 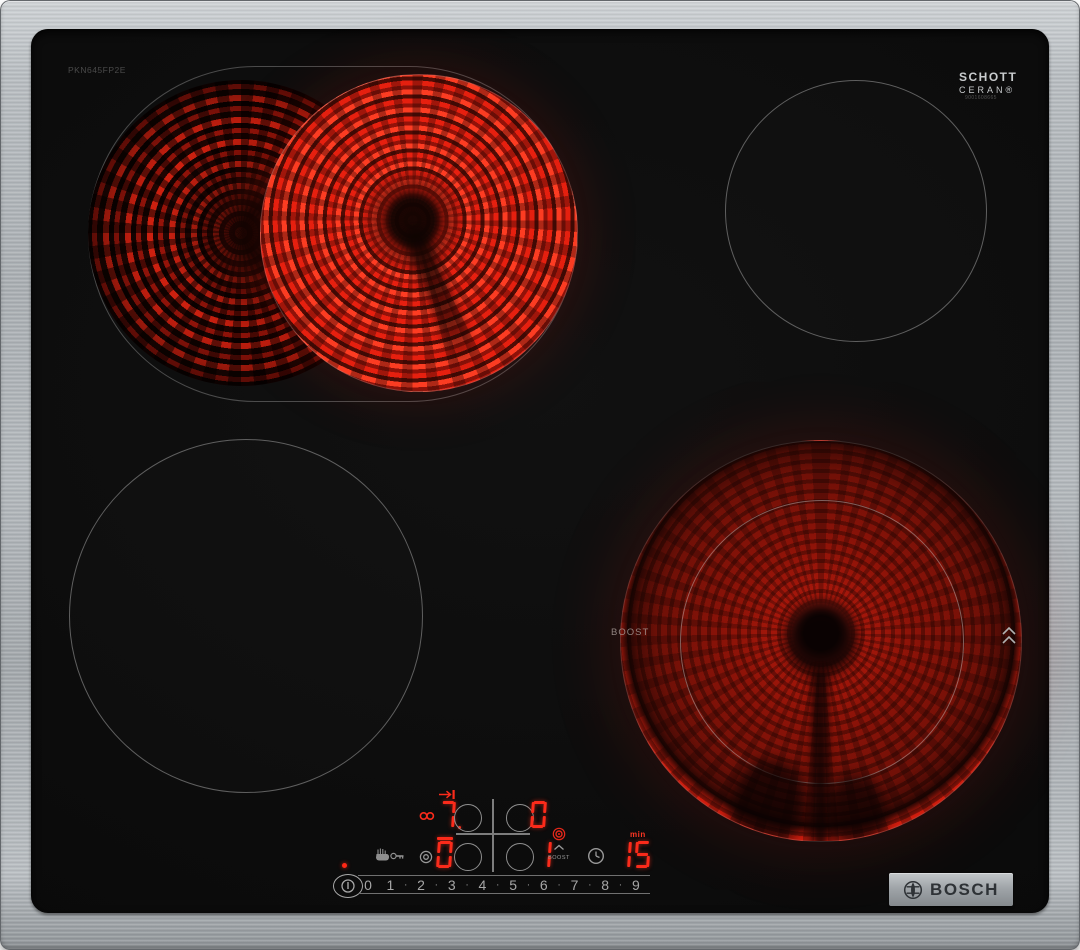 I want to click on zone-rear-right, so click(x=856, y=211).